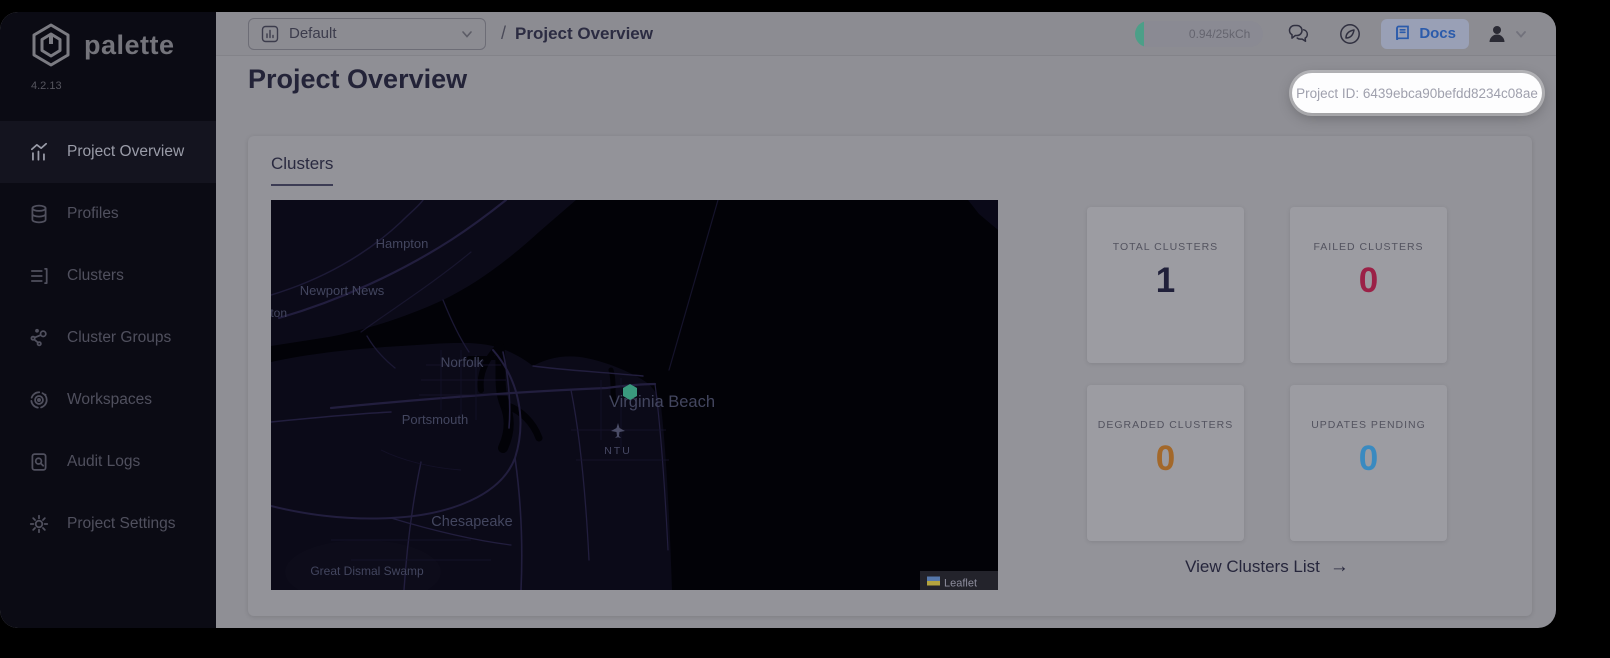  I want to click on chat-bubbles-icon, so click(1299, 33).